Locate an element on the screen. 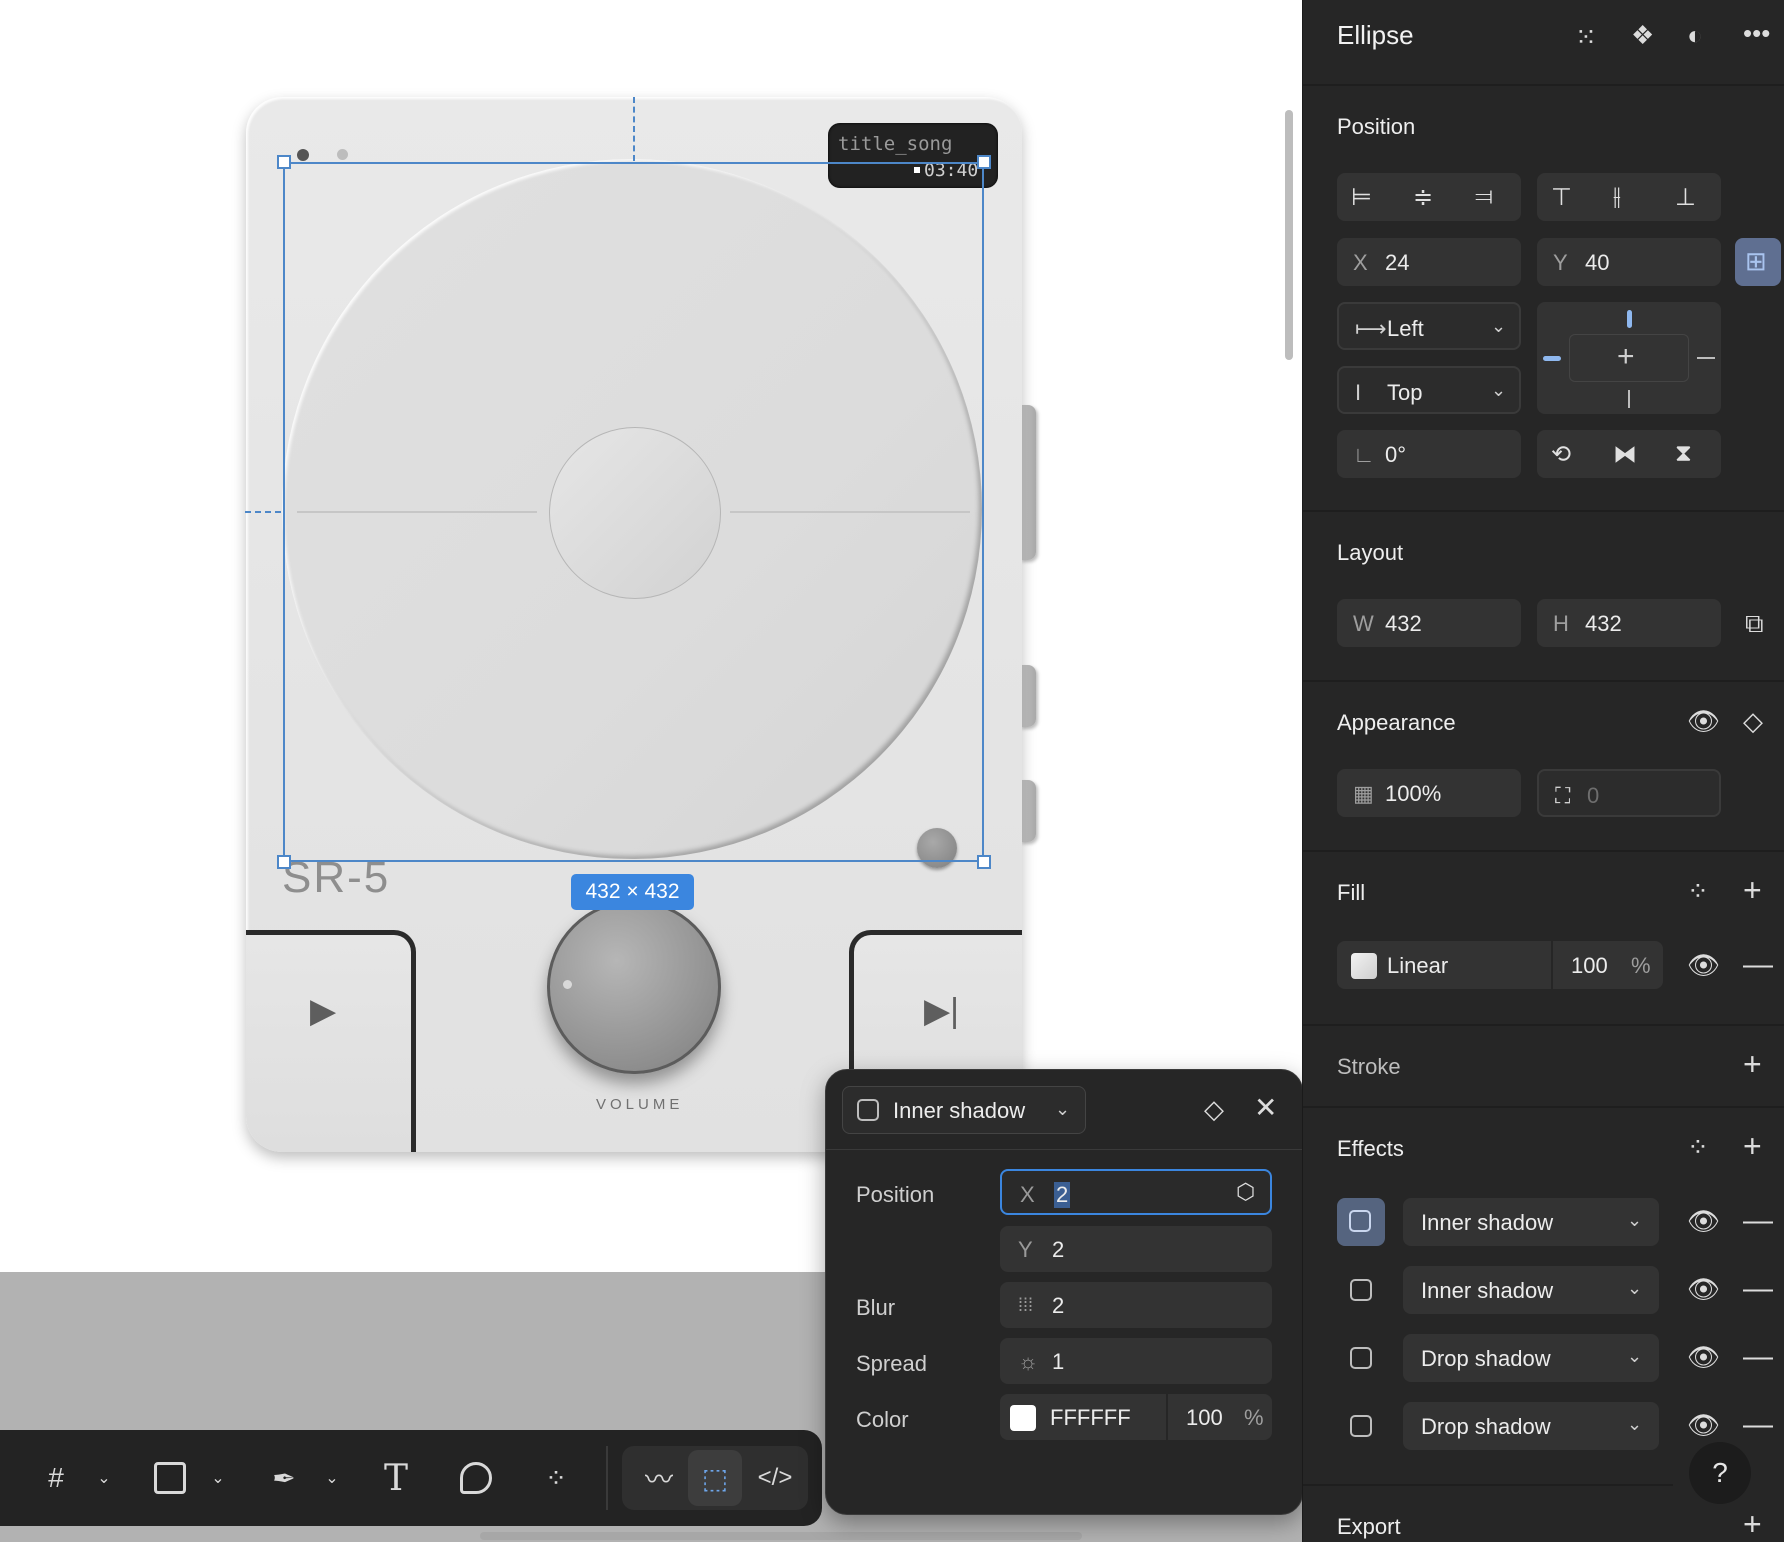  contrast-icon: ◐ is located at coordinates (1695, 35).